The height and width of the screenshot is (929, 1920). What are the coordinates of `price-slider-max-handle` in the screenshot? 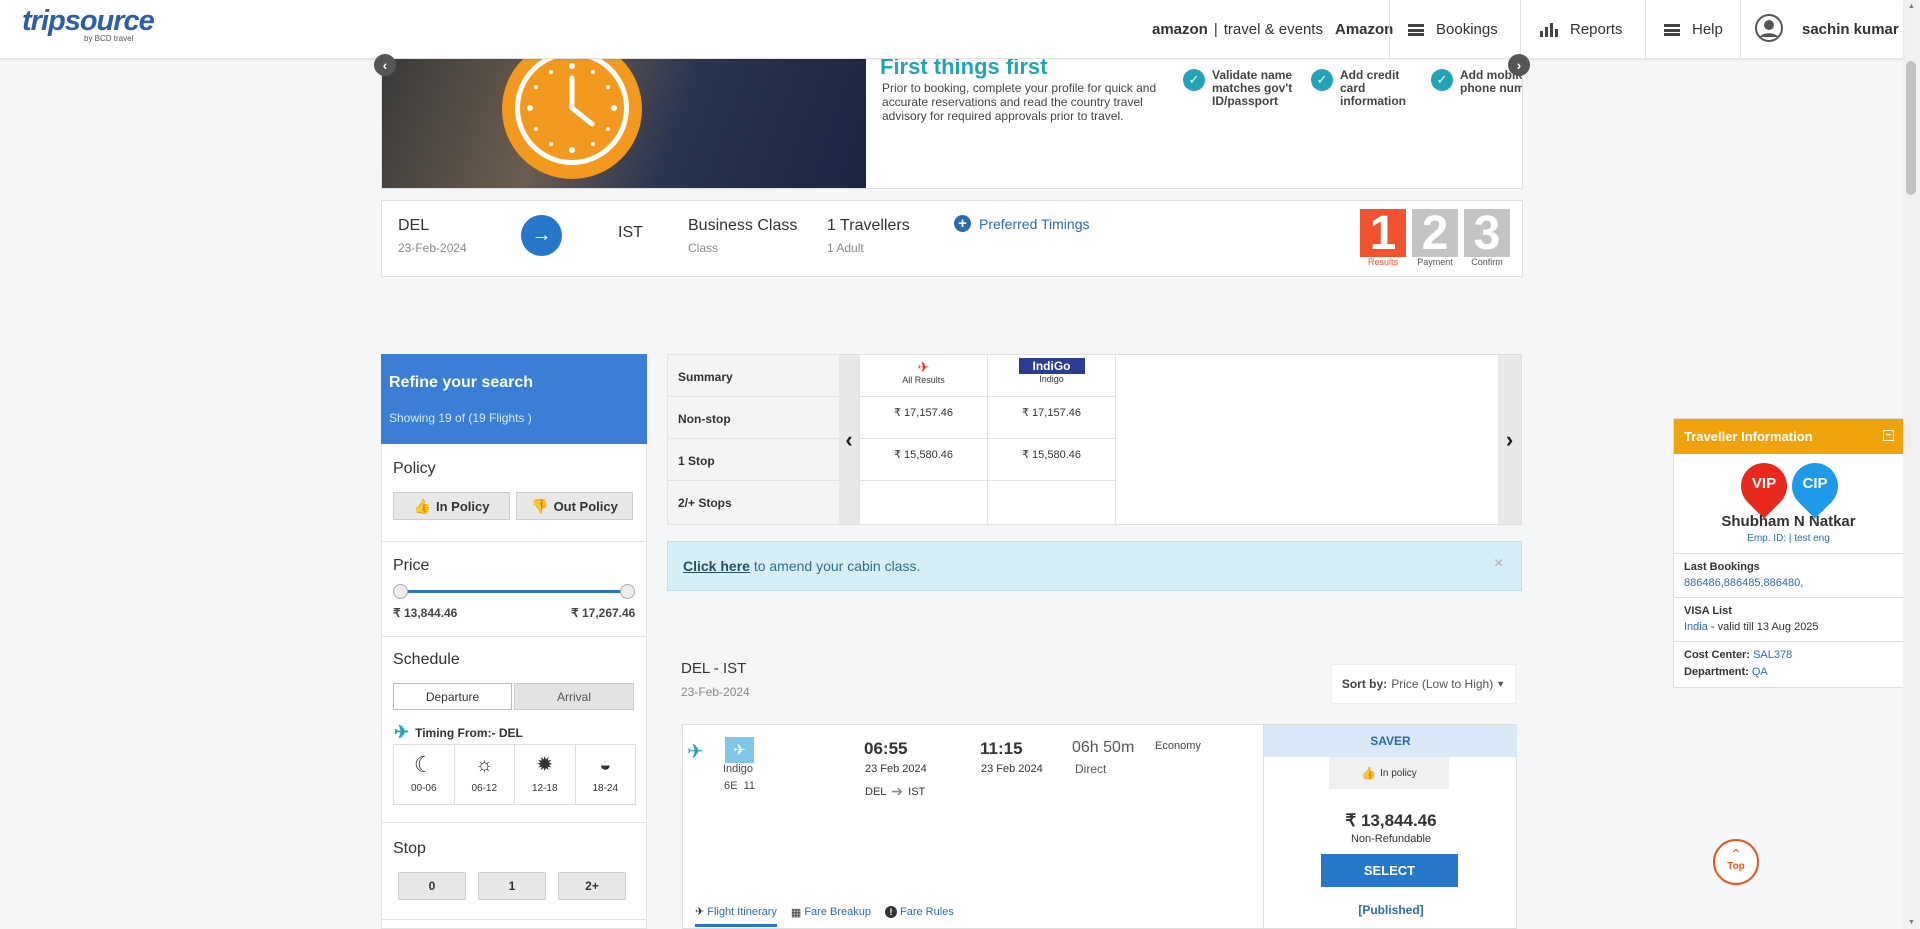 It's located at (627, 591).